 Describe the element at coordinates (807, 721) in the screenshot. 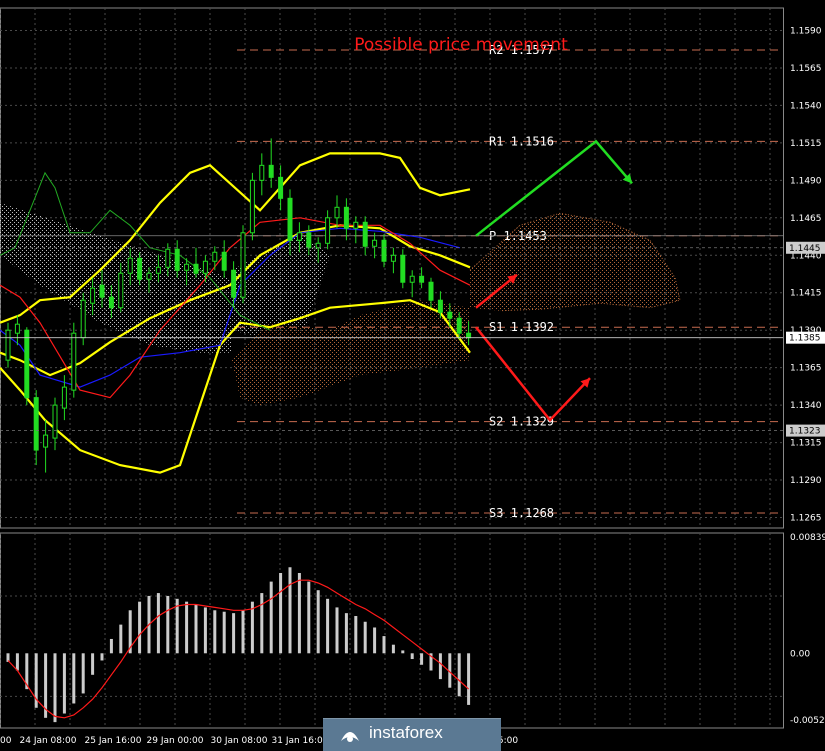

I see `oscillator-tick-label: -0.00521` at that location.